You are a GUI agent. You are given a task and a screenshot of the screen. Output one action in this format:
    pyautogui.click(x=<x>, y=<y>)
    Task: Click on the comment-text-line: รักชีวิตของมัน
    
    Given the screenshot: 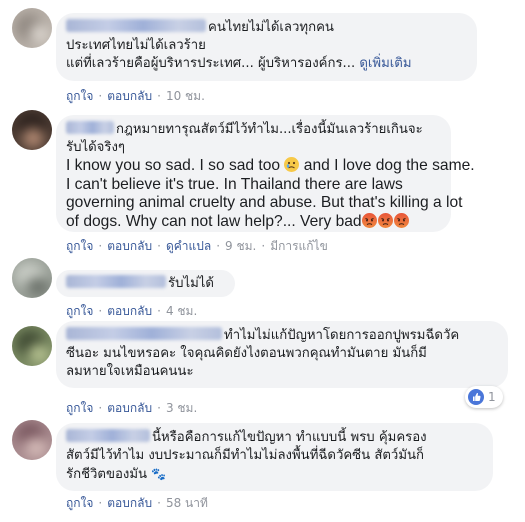 What is the action you would take?
    pyautogui.click(x=107, y=474)
    